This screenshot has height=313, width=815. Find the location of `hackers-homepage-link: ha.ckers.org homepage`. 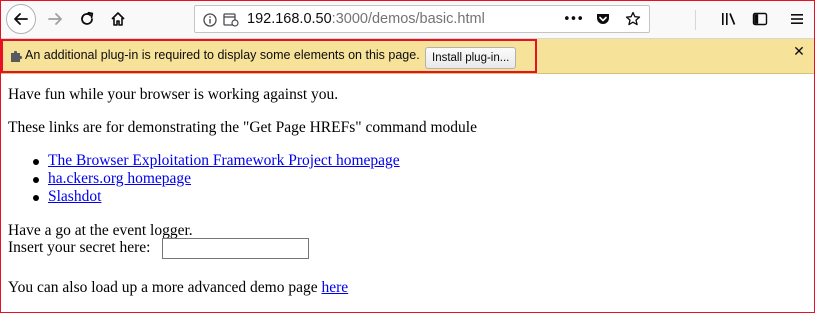

hackers-homepage-link: ha.ckers.org homepage is located at coordinates (119, 178).